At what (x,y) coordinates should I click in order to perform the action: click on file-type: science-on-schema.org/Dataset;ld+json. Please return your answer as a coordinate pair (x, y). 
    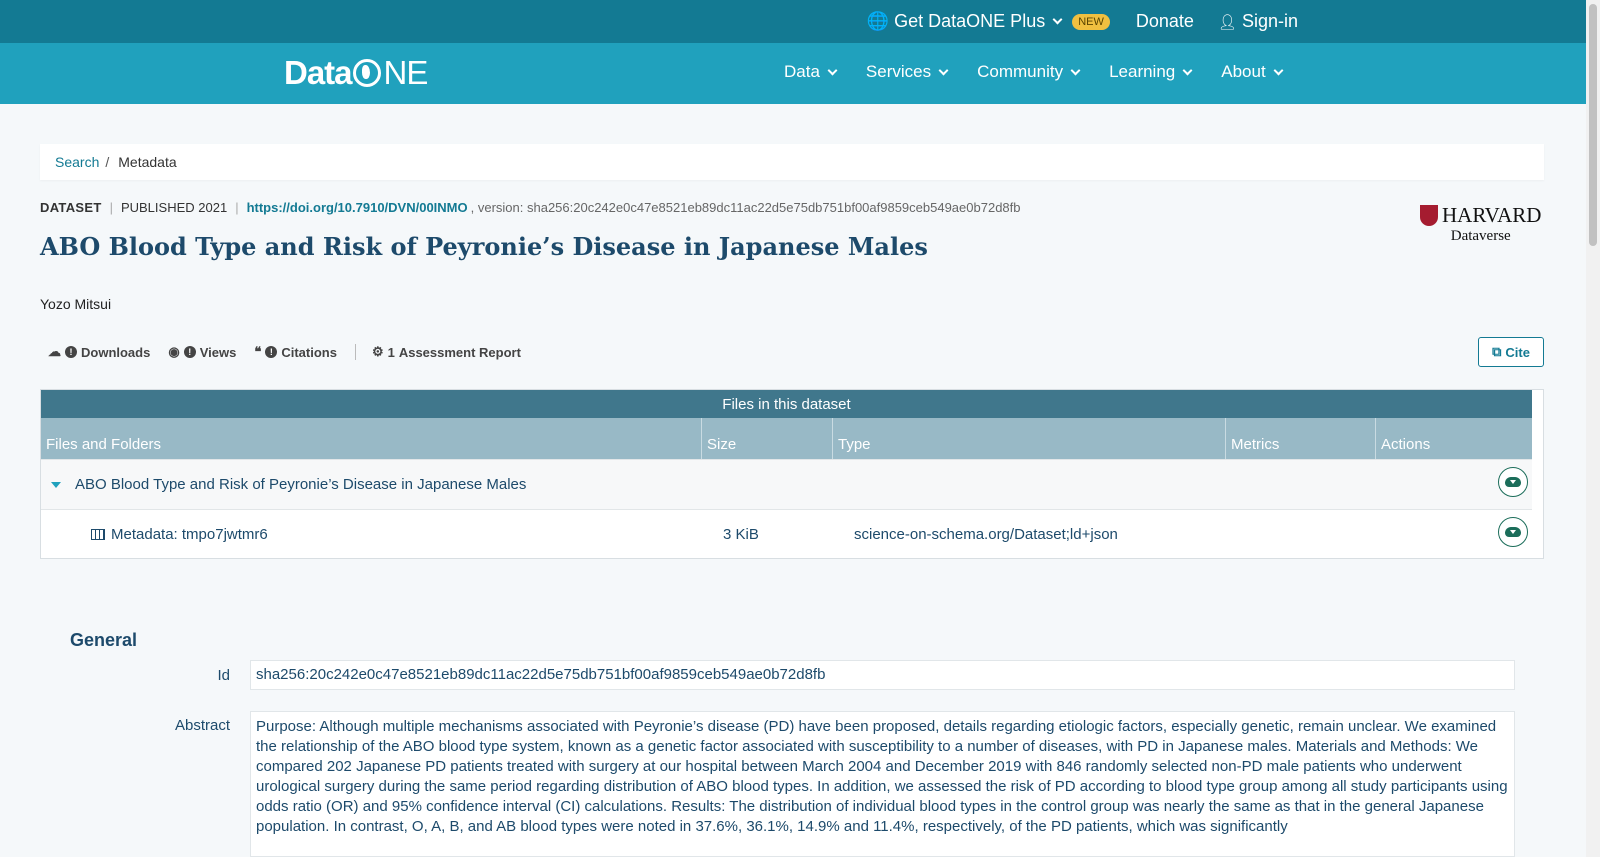
    Looking at the image, I should click on (986, 534).